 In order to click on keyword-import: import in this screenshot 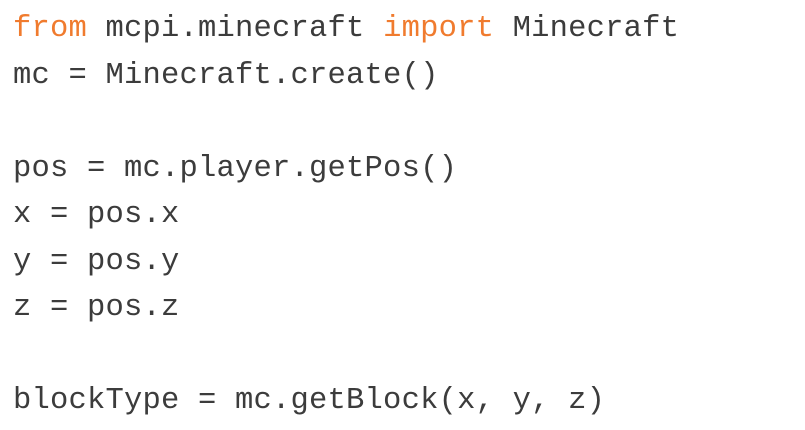, I will do `click(439, 29)`.